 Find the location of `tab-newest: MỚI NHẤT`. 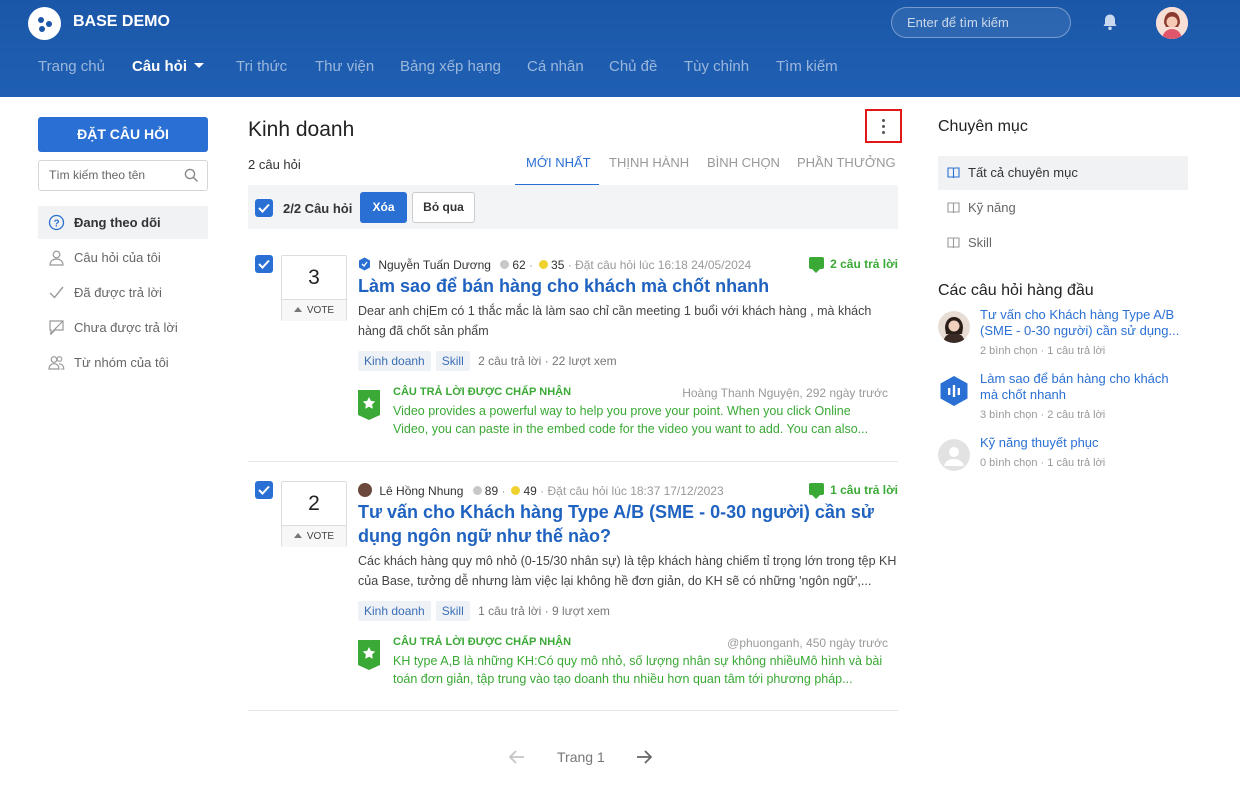

tab-newest: MỚI NHẤT is located at coordinates (558, 162).